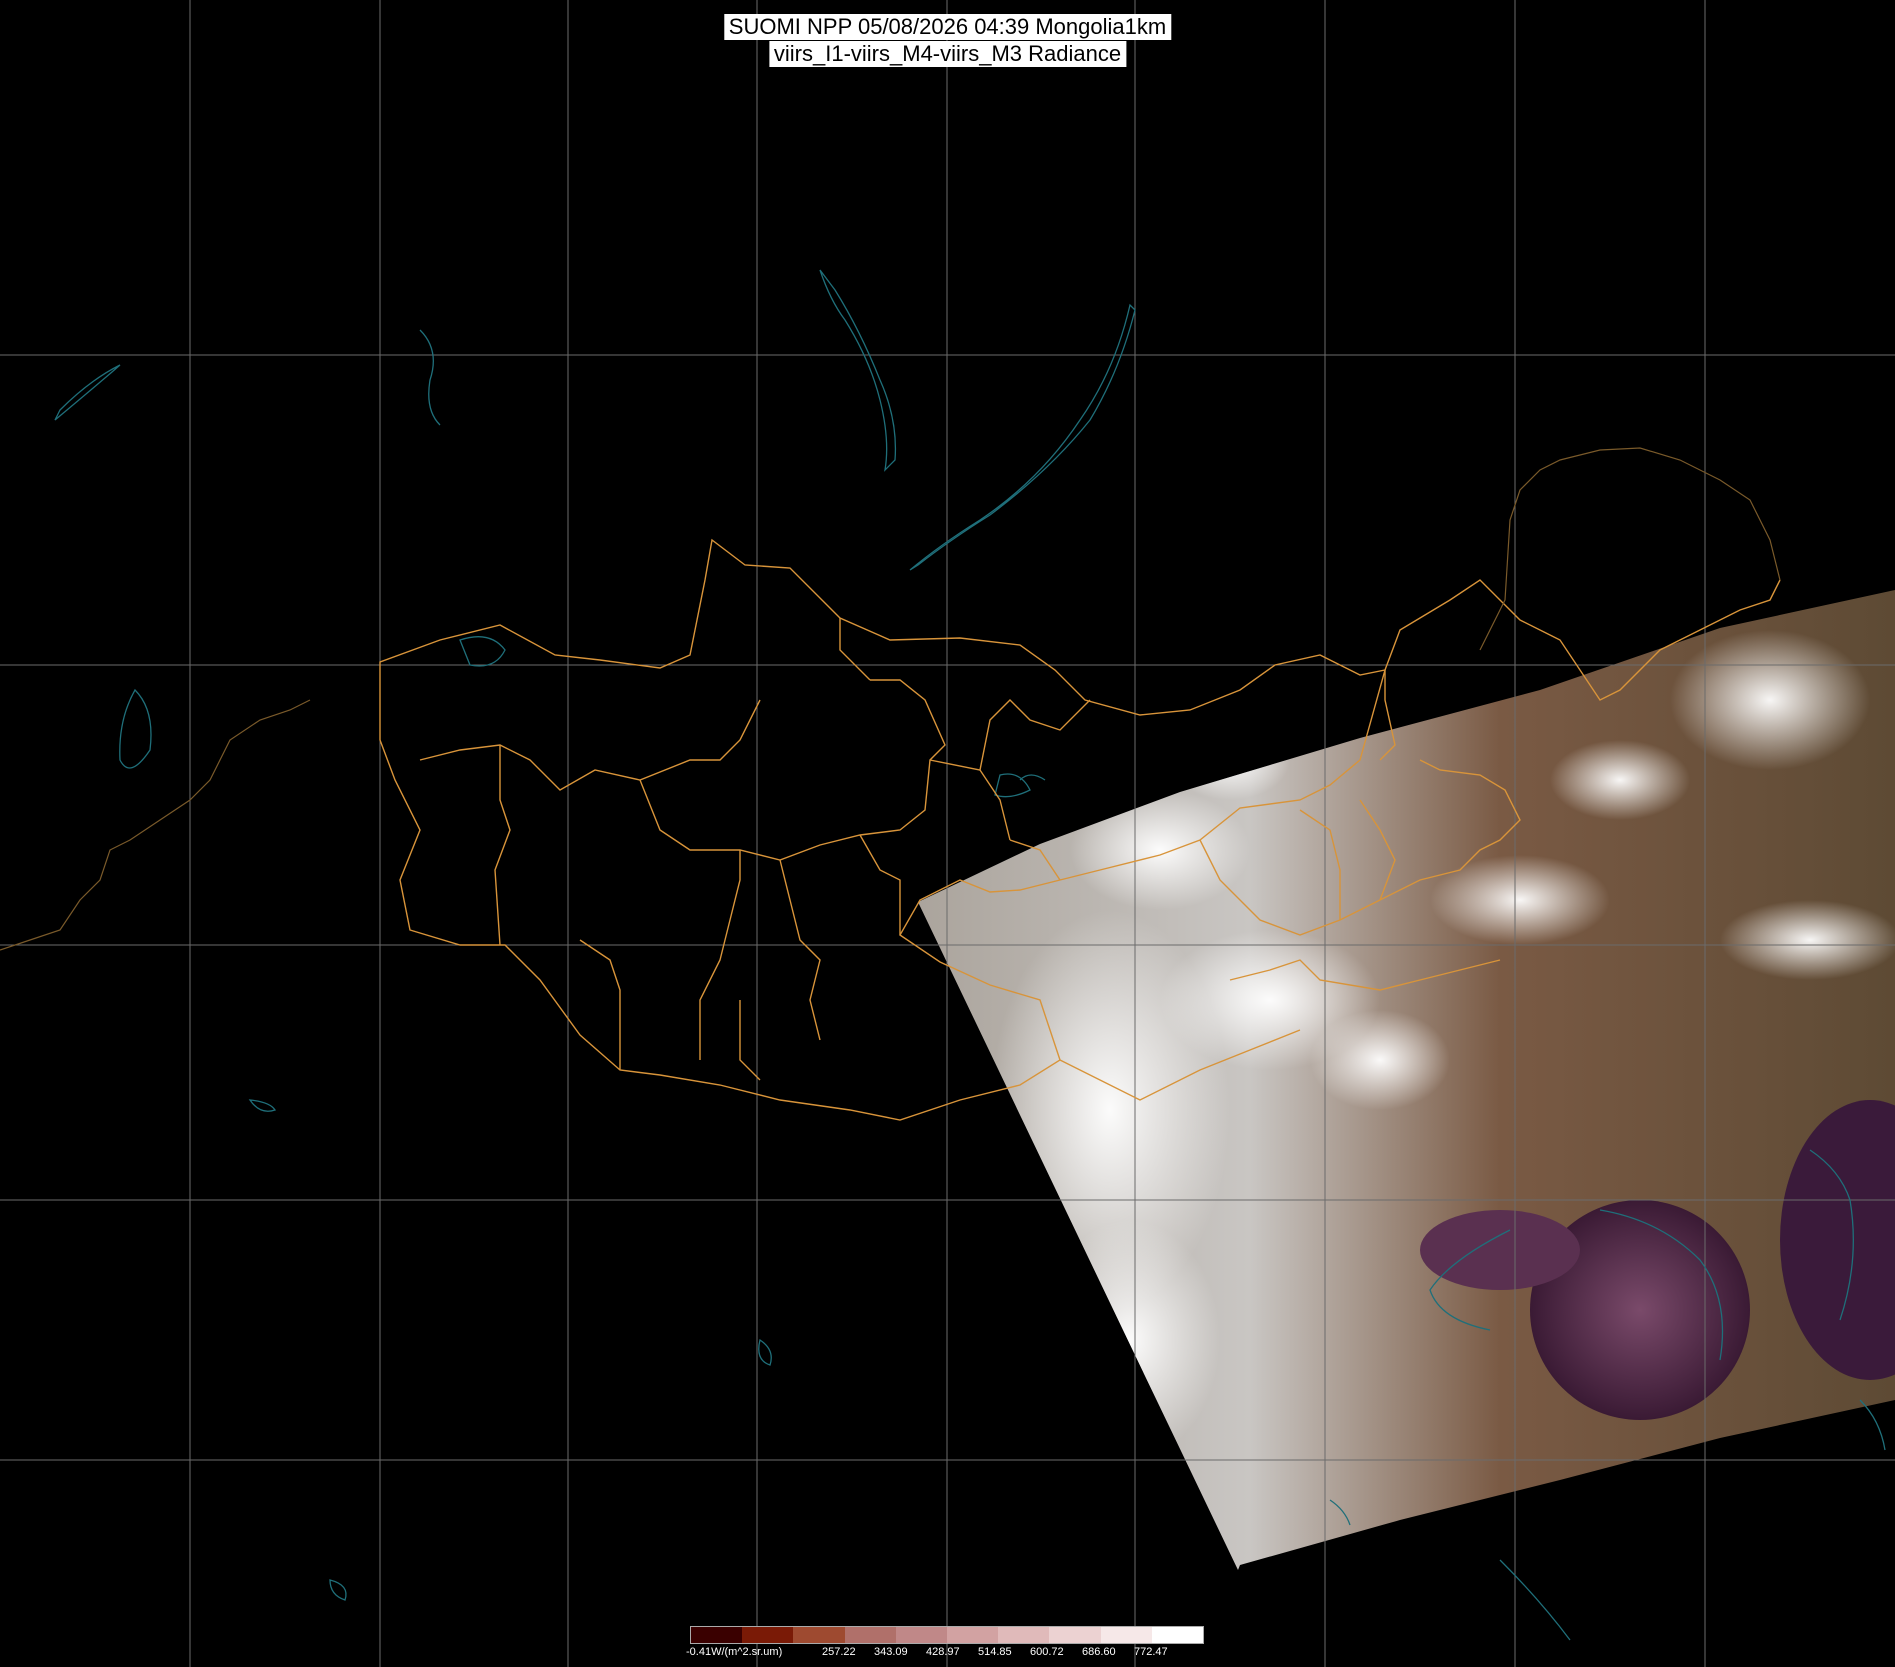 The width and height of the screenshot is (1895, 1667). I want to click on colorbar-tick-label: 257.22, so click(839, 1652).